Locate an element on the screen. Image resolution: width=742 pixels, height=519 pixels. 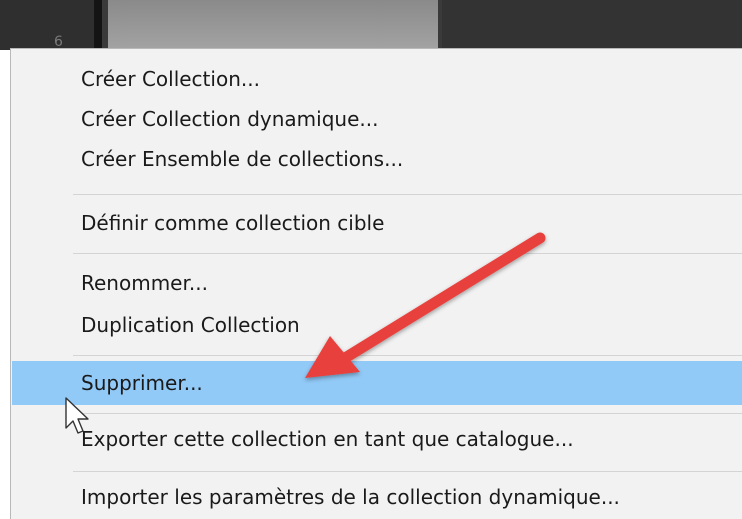
thumbnail-preview is located at coordinates (273, 25).